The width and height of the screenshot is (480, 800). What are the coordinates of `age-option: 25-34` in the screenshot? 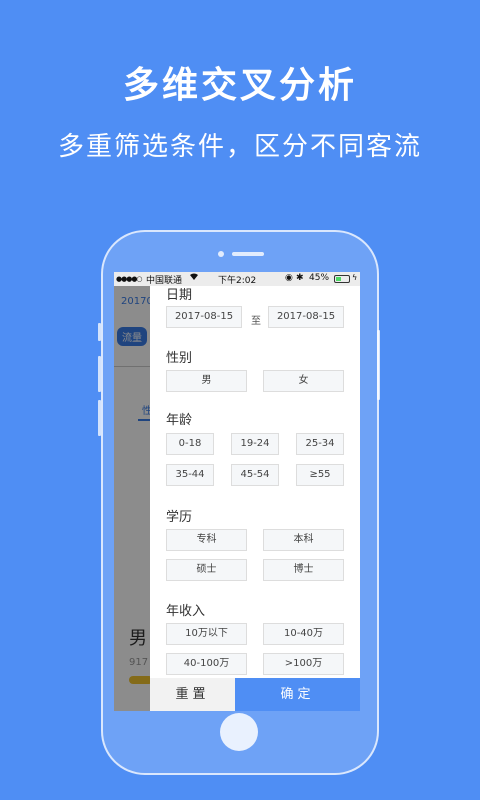 It's located at (320, 444).